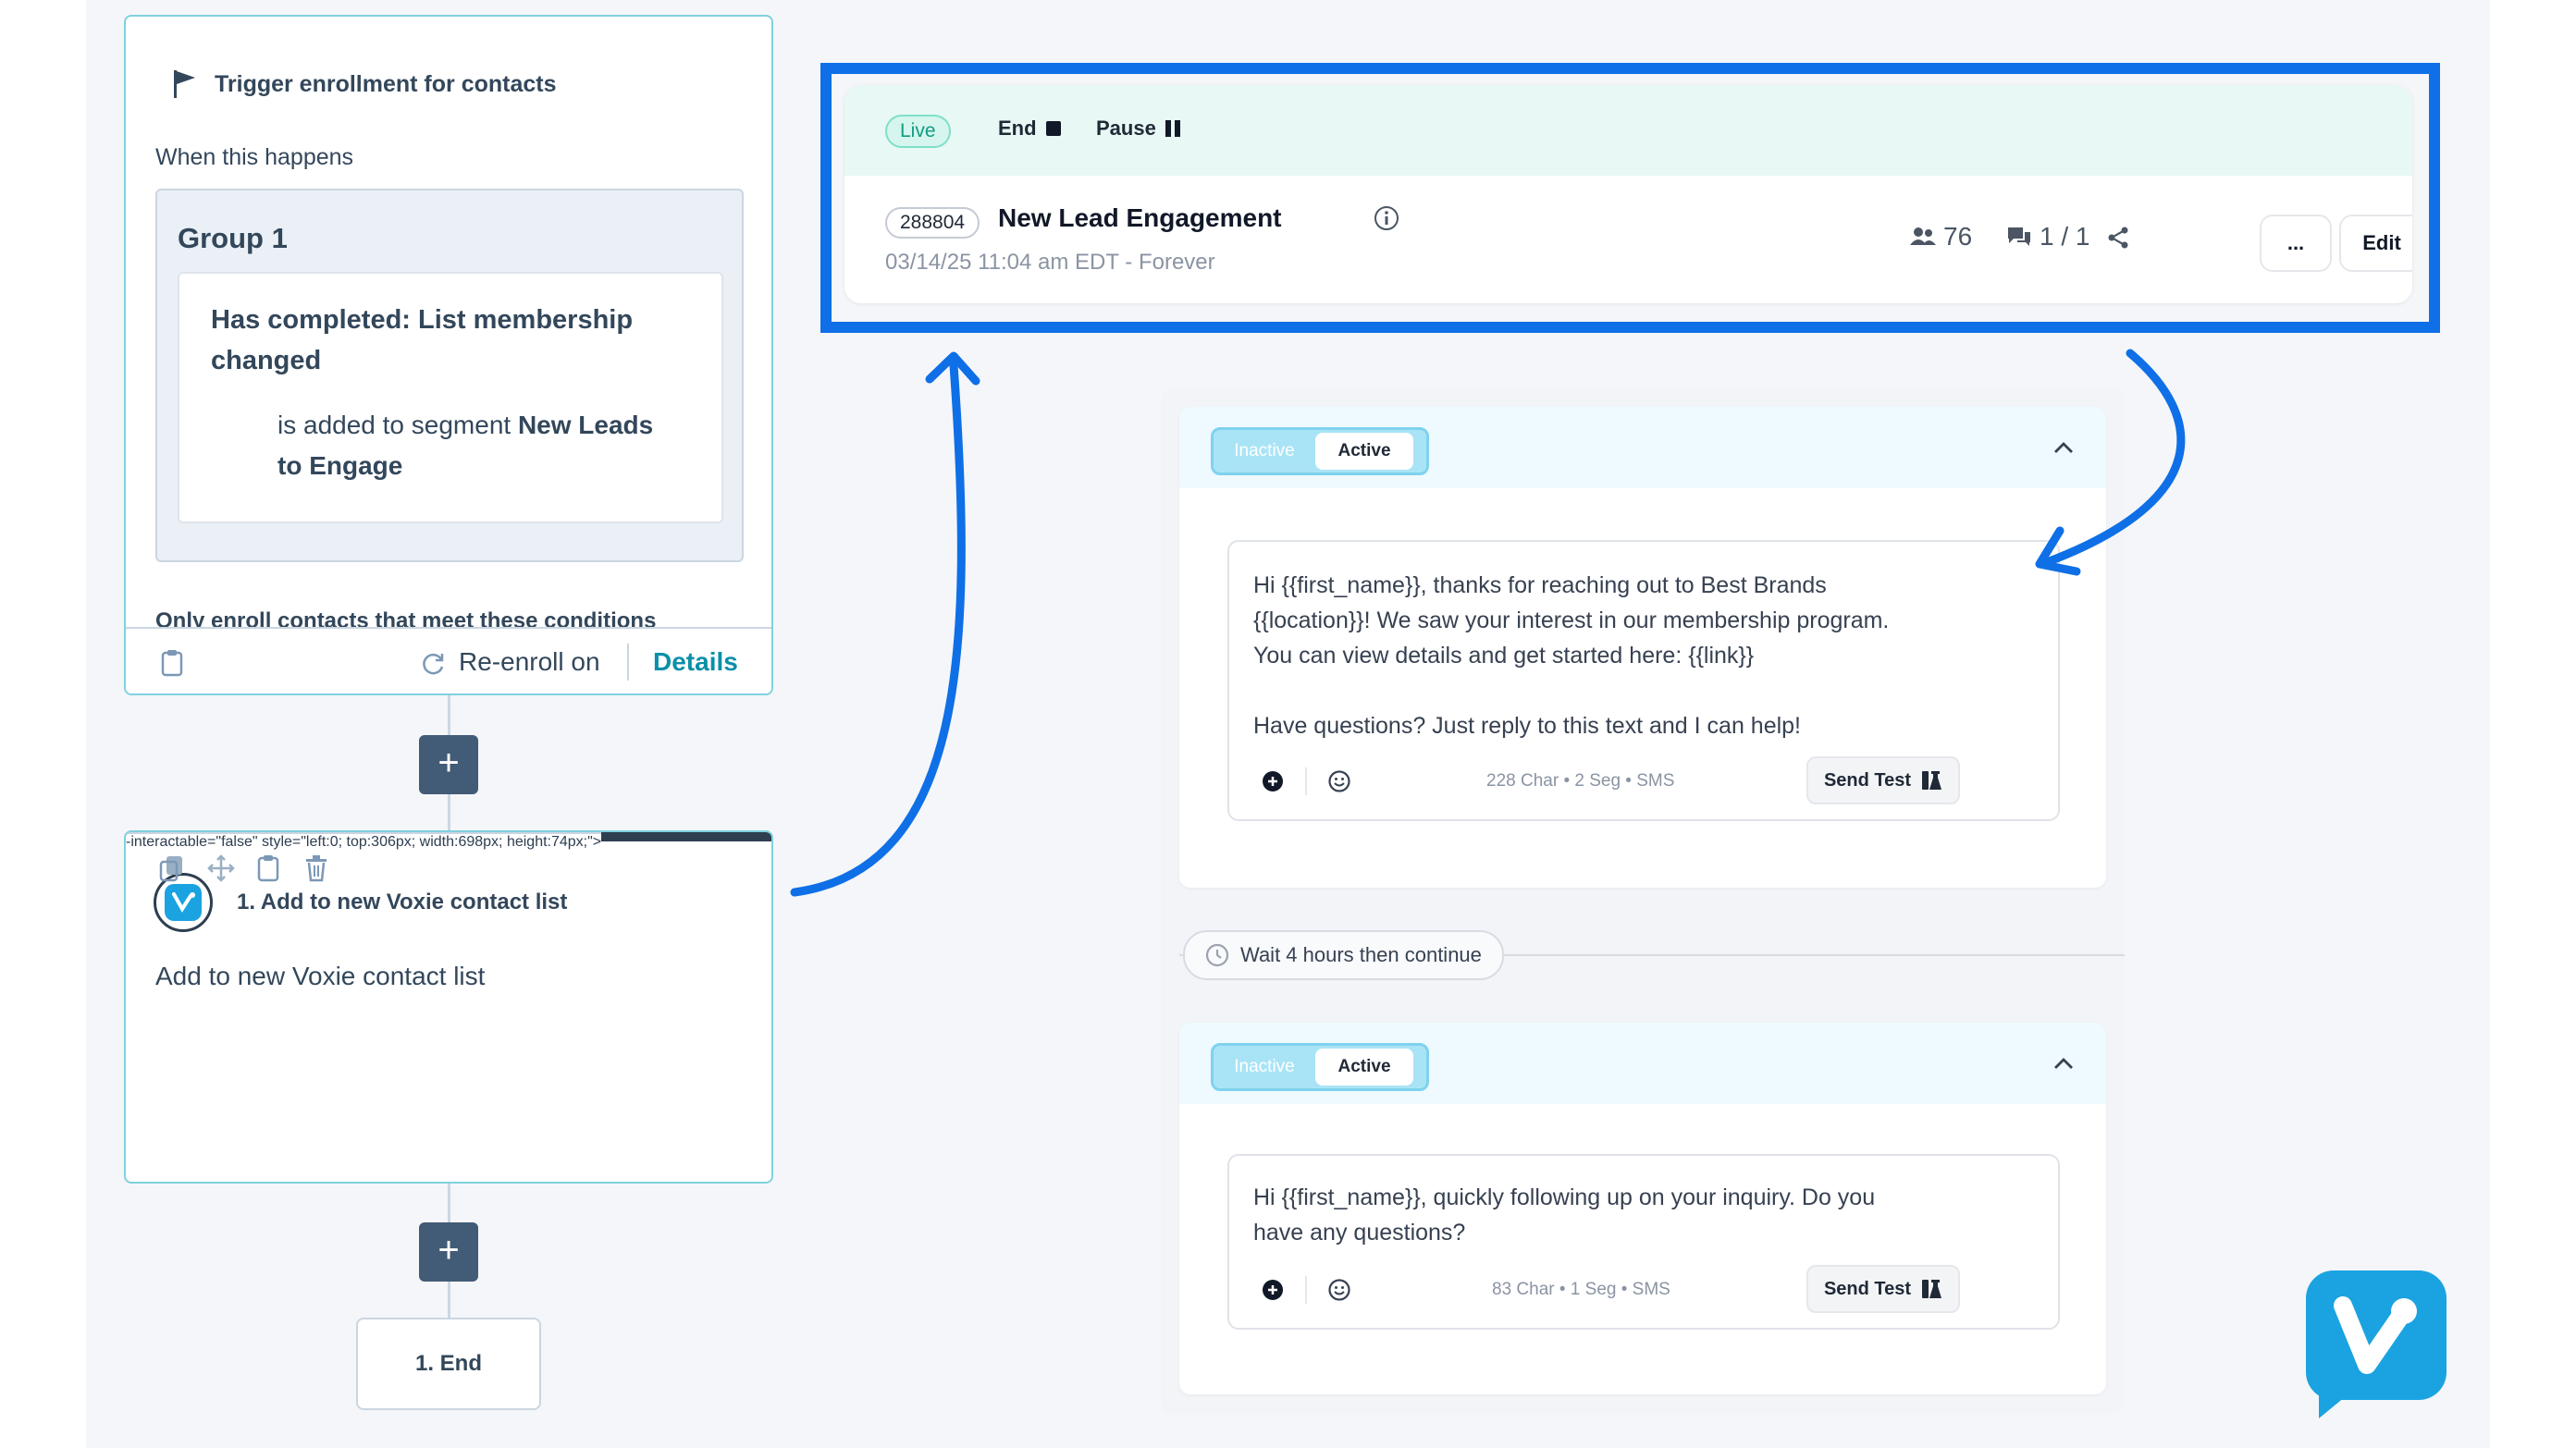  I want to click on arrow-to-steps, so click(2114, 458).